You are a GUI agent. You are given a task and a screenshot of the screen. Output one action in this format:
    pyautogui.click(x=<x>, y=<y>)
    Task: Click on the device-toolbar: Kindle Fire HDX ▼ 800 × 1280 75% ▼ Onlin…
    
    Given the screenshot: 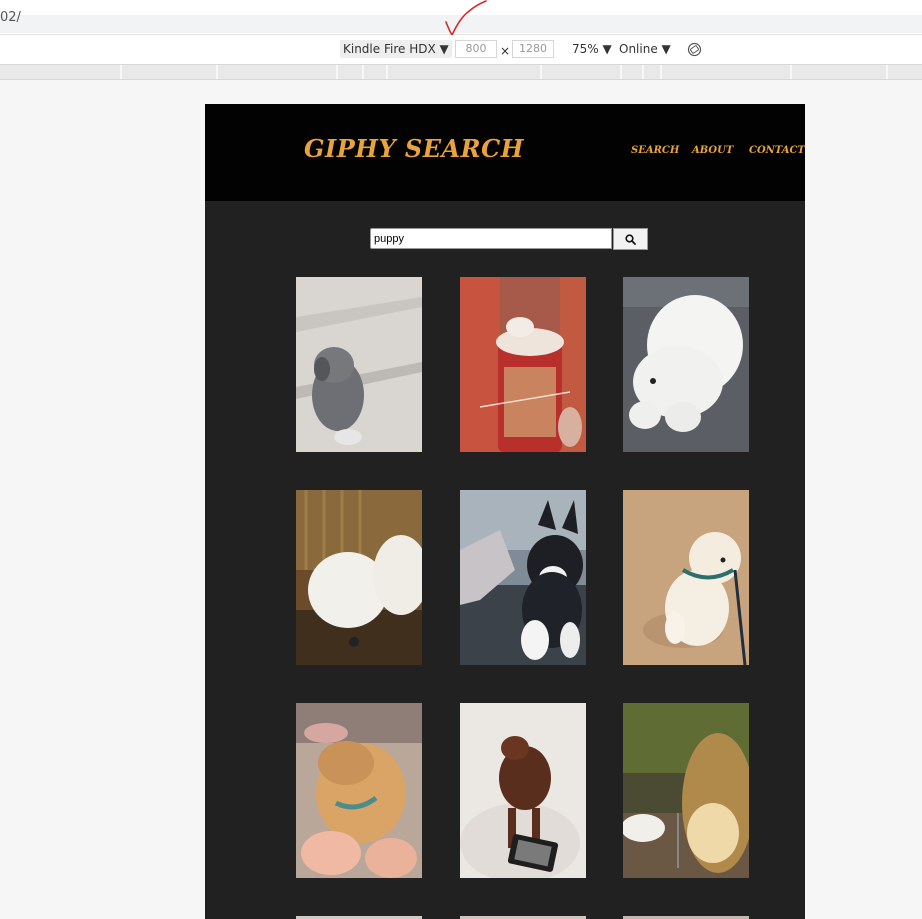 What is the action you would take?
    pyautogui.click(x=461, y=50)
    